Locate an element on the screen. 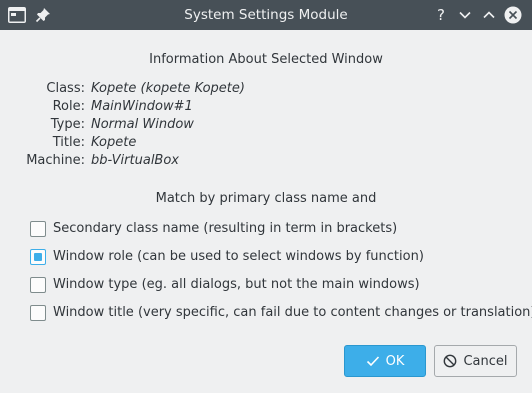 The height and width of the screenshot is (393, 532). info-value: bb-VirtualBox is located at coordinates (135, 160).